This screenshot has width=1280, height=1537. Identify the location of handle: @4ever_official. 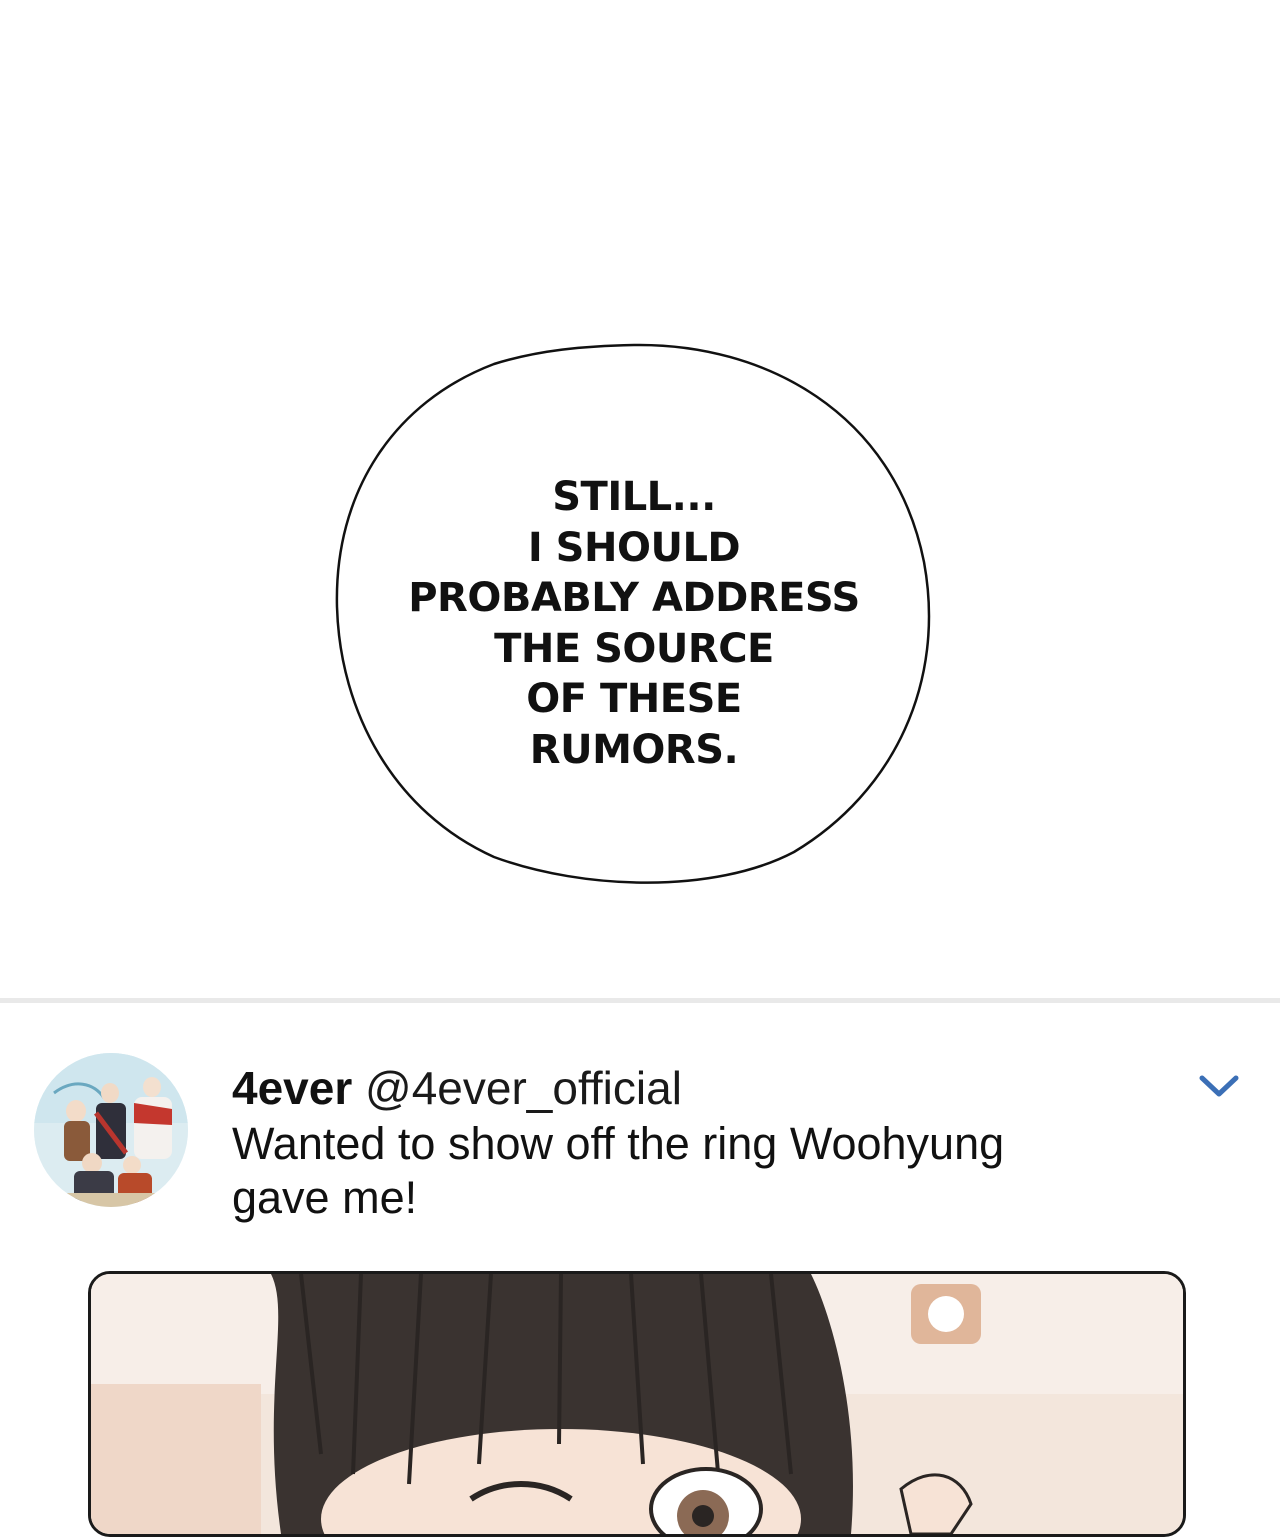
(523, 1088).